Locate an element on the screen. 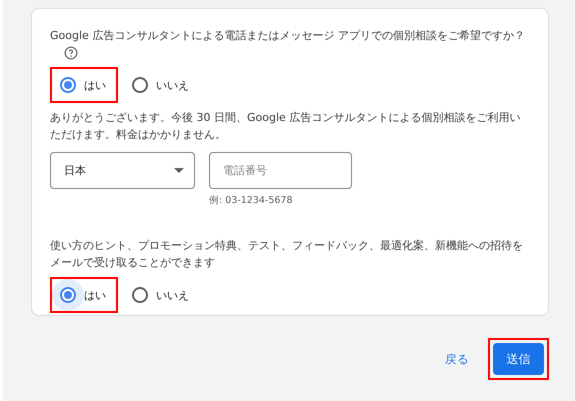  question-text: Google 広告コンサルタントによる電話またはメッセージ アプリでの個別相談をご希望ですか？ is located at coordinates (290, 44).